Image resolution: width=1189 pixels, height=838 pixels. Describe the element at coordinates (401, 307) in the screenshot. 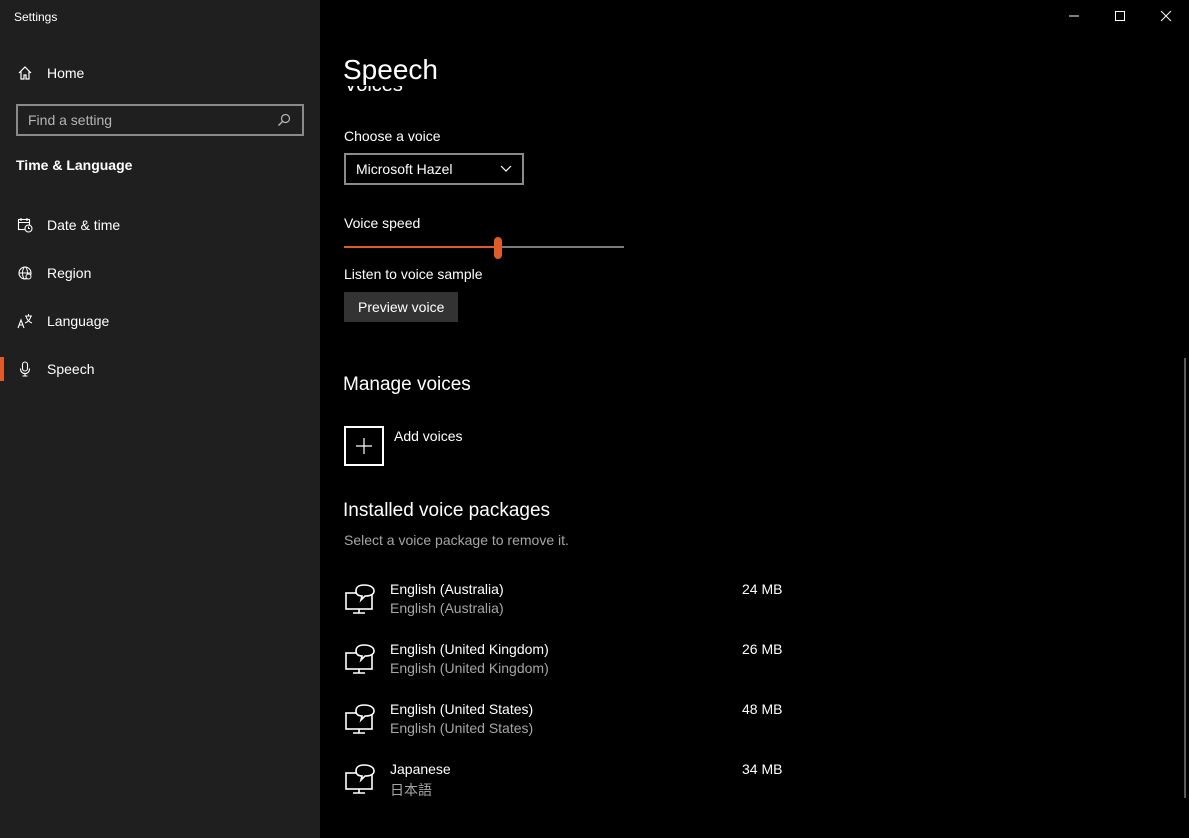

I see `preview-voice-button: Preview voice` at that location.